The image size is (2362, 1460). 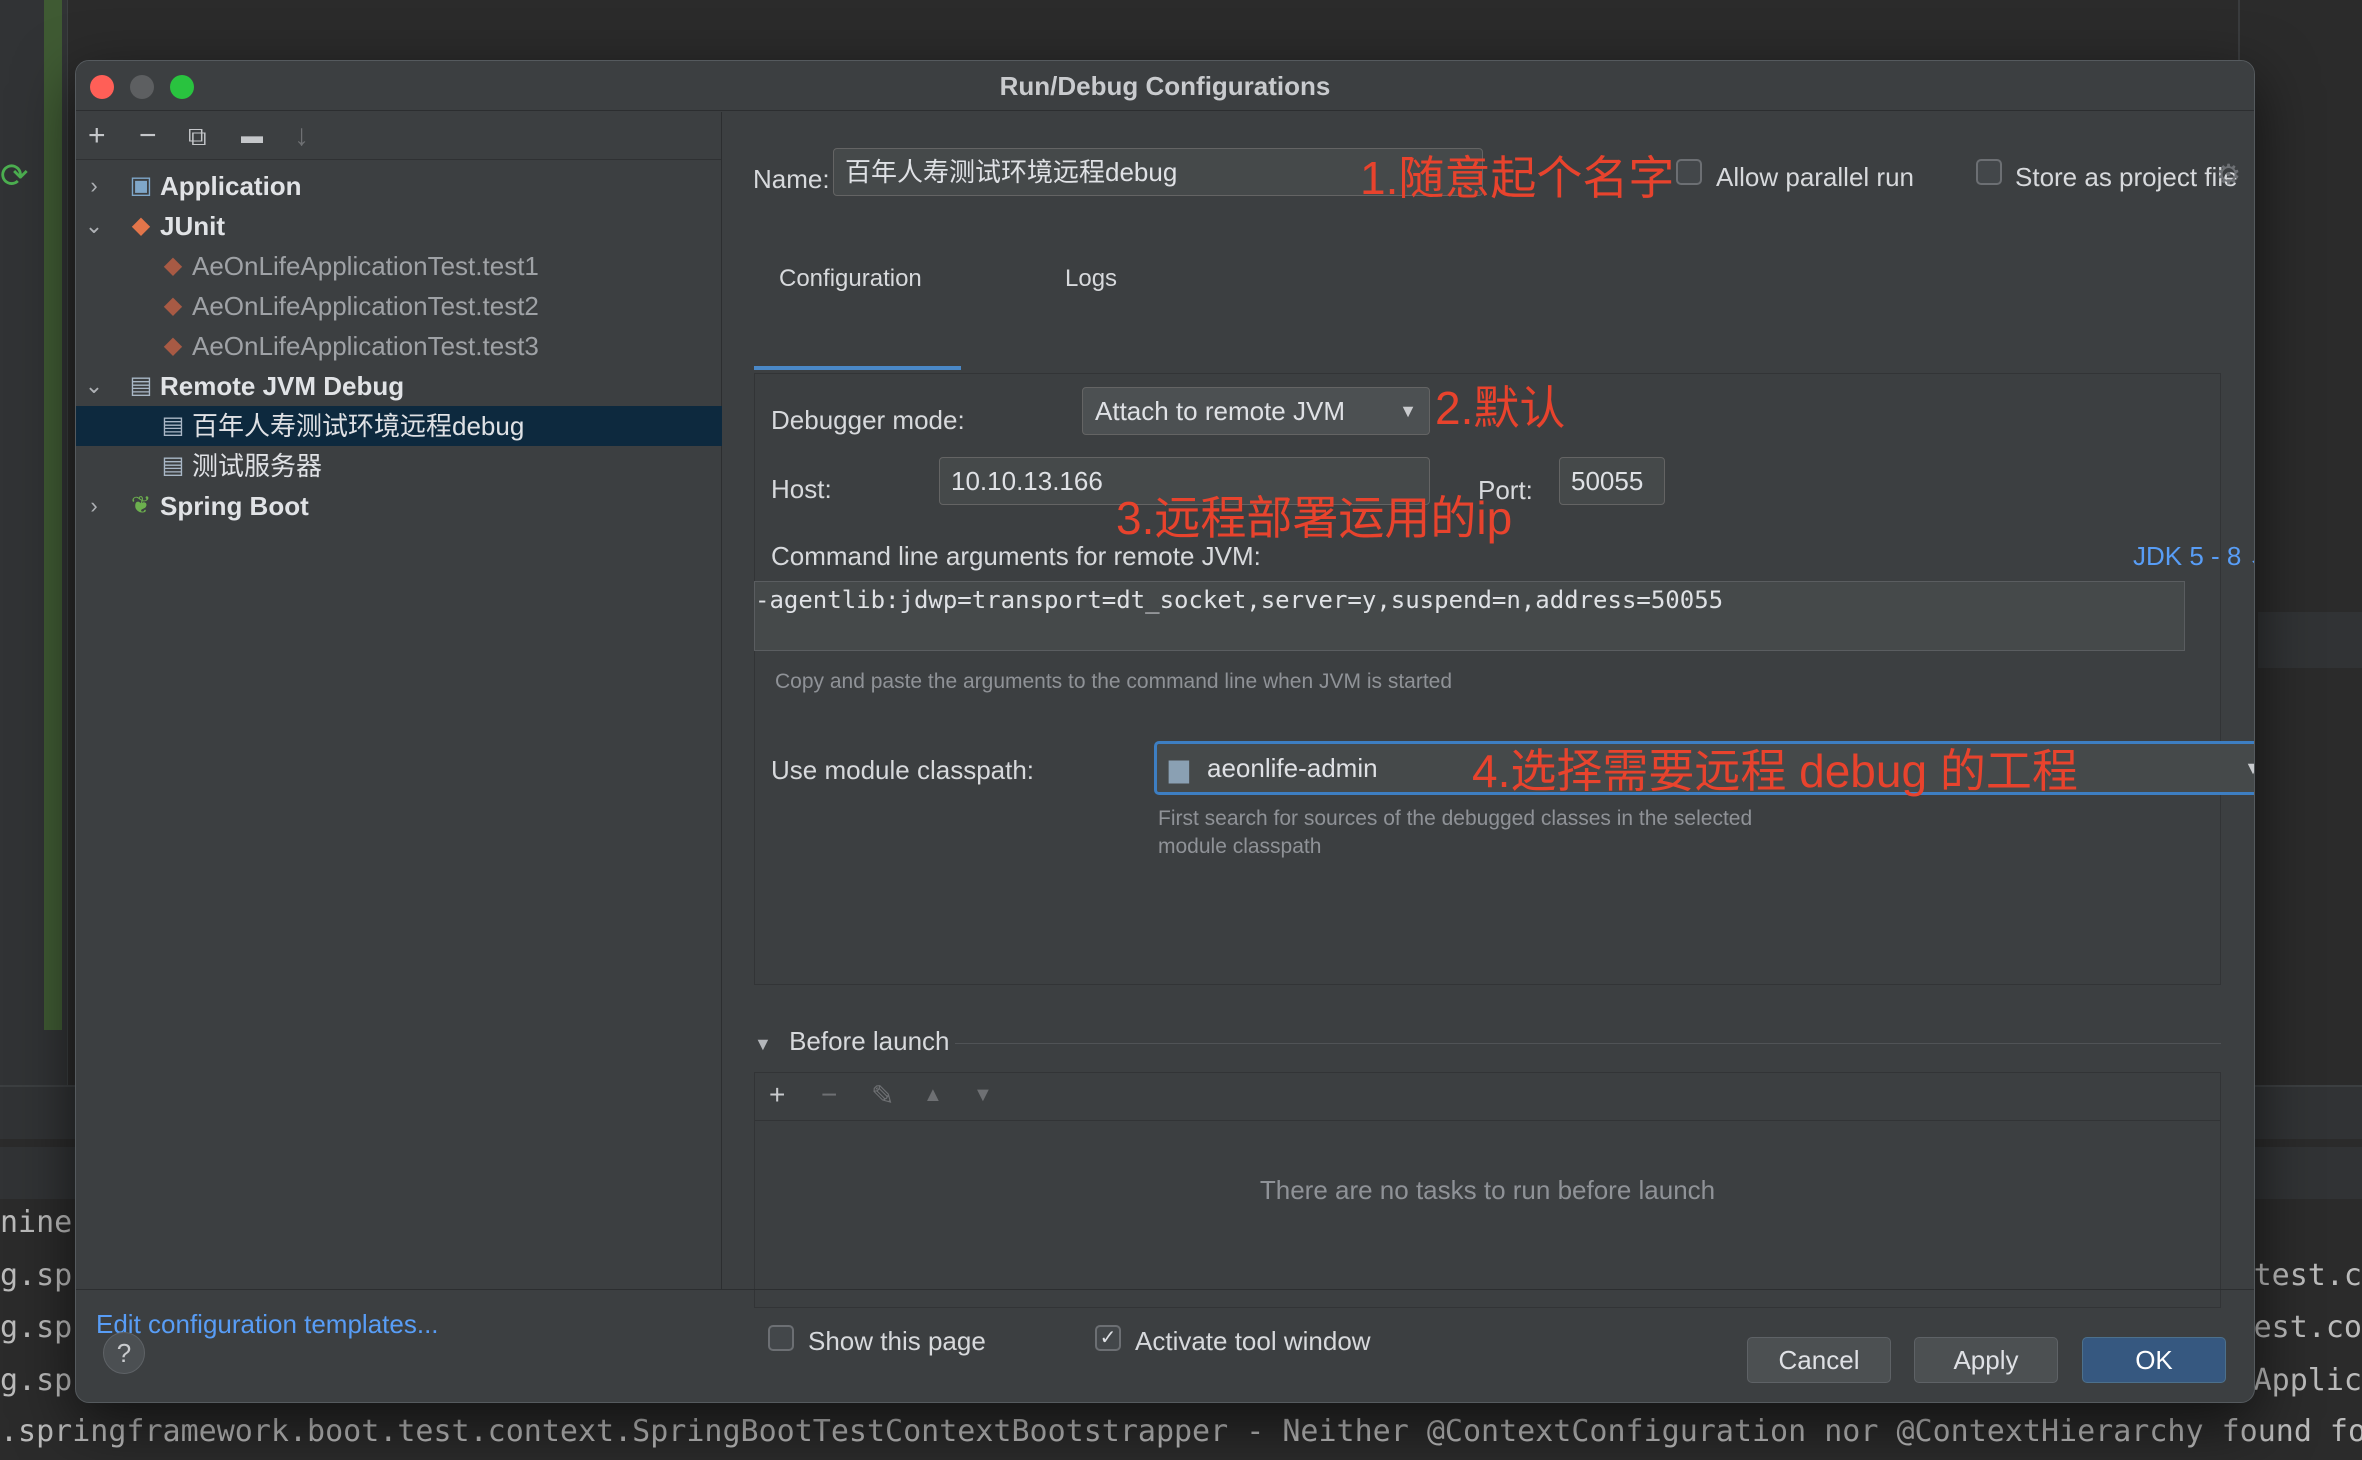 I want to click on move-down-icon: ▼, so click(x=983, y=1095).